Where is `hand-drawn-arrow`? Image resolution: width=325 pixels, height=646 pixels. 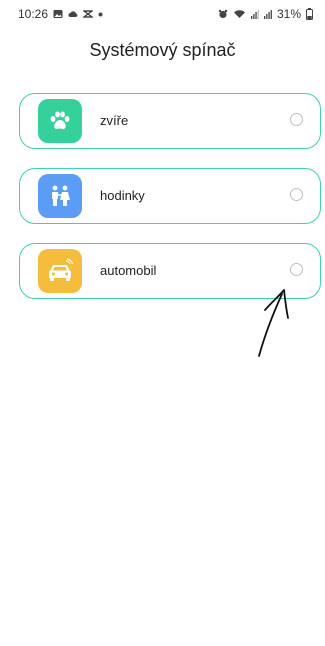 hand-drawn-arrow is located at coordinates (273, 323).